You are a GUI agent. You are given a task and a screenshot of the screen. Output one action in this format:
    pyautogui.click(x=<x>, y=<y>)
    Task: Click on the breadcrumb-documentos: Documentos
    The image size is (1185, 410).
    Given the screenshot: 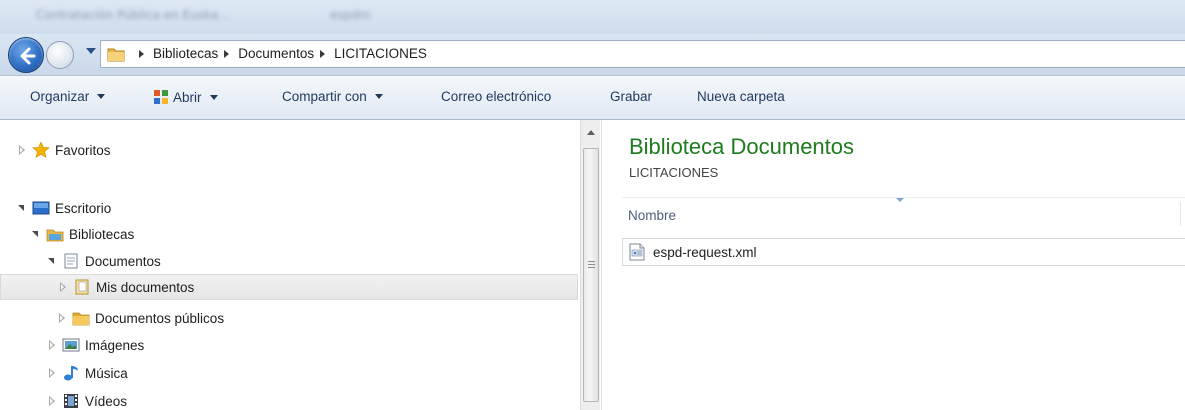 What is the action you would take?
    pyautogui.click(x=276, y=53)
    